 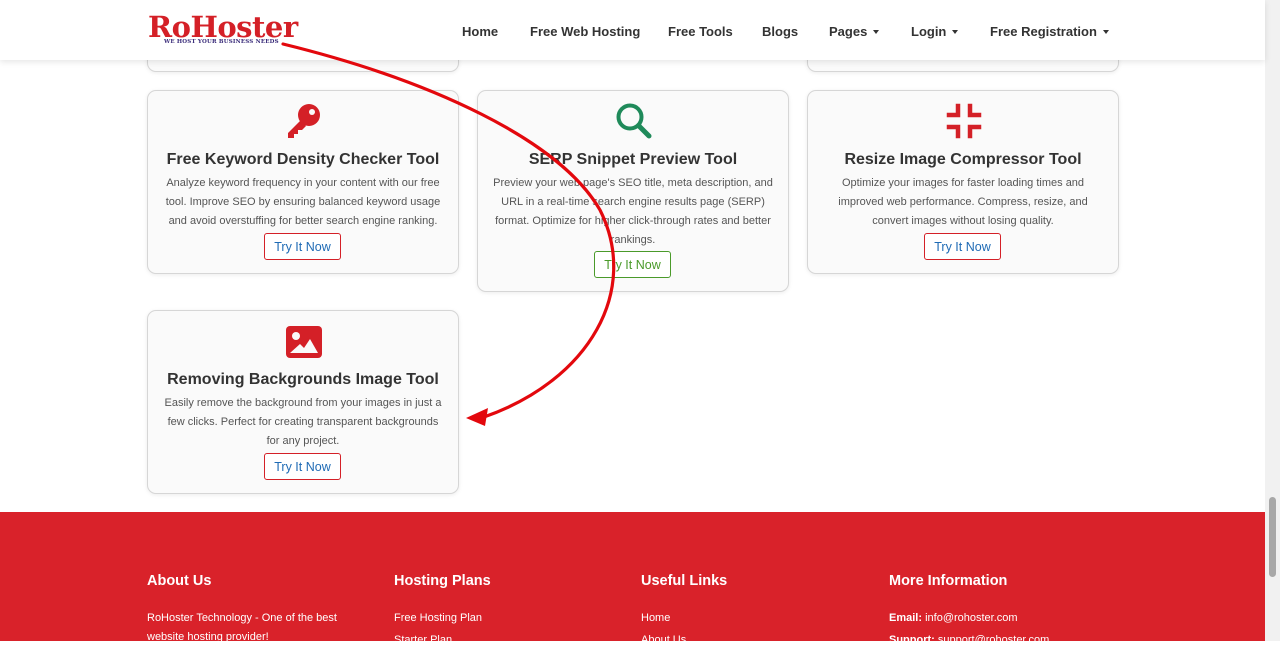 I want to click on nav-free-registration-dropdown: Free Registration, so click(x=1049, y=31).